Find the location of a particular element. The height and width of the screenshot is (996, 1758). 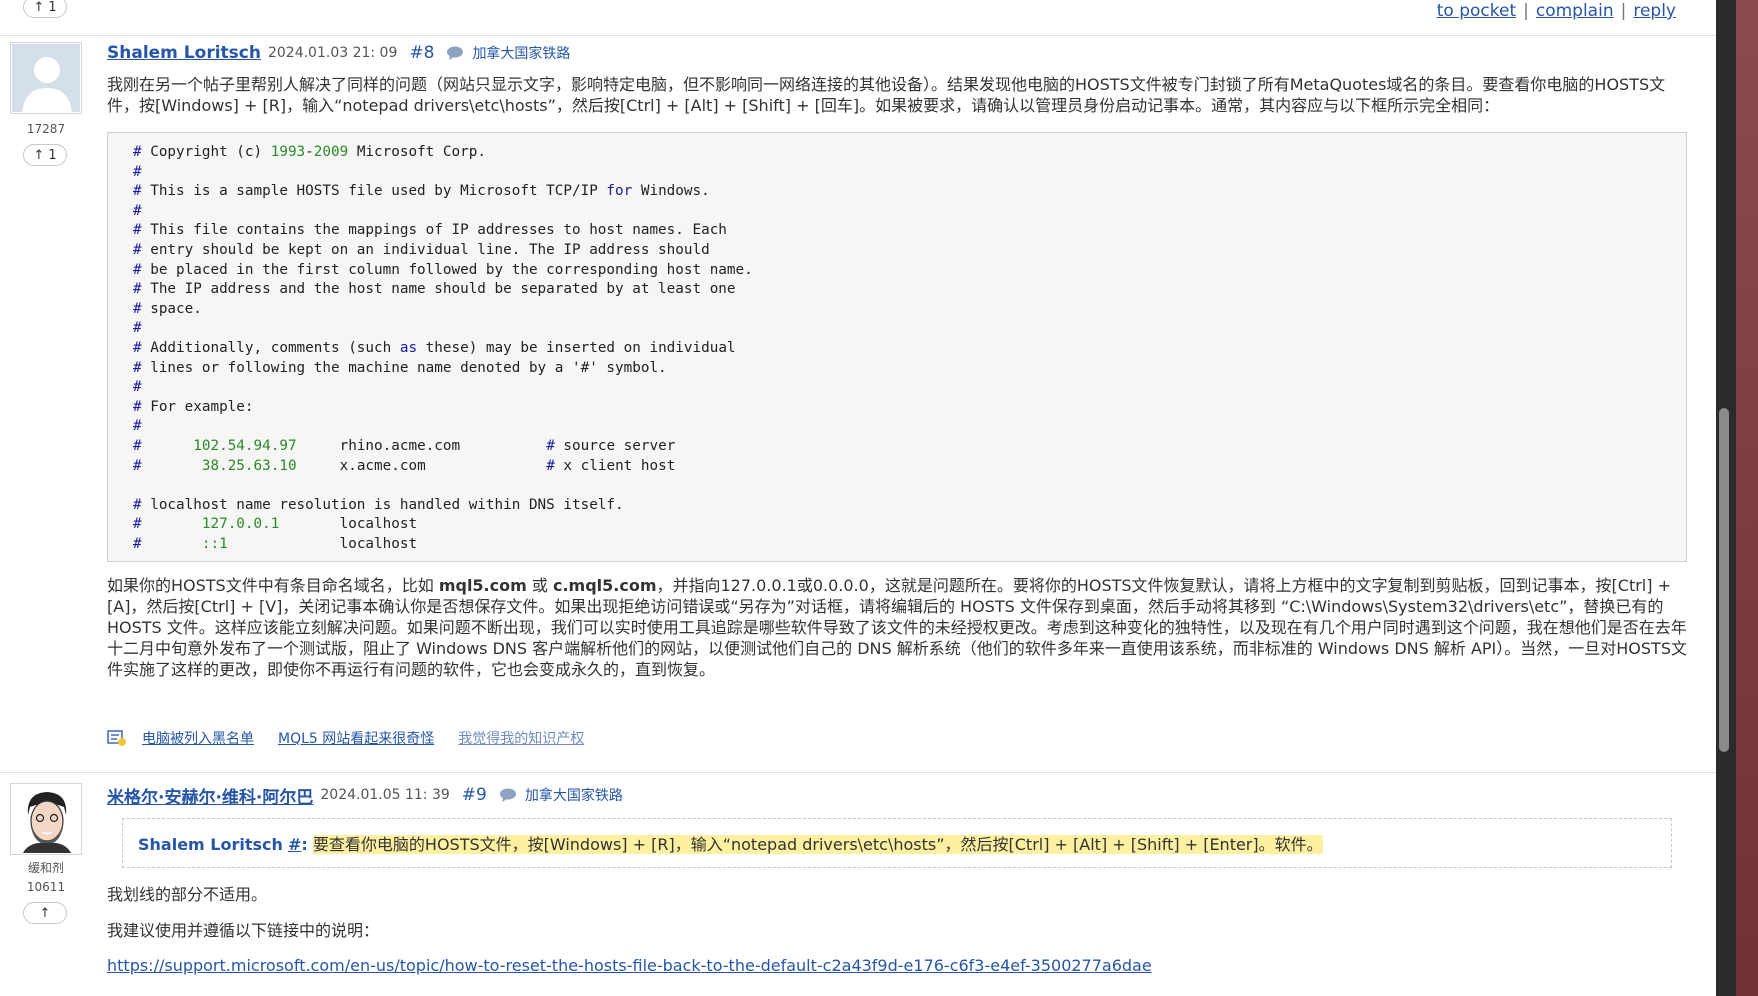

user-rating: 17287 is located at coordinates (46, 129).